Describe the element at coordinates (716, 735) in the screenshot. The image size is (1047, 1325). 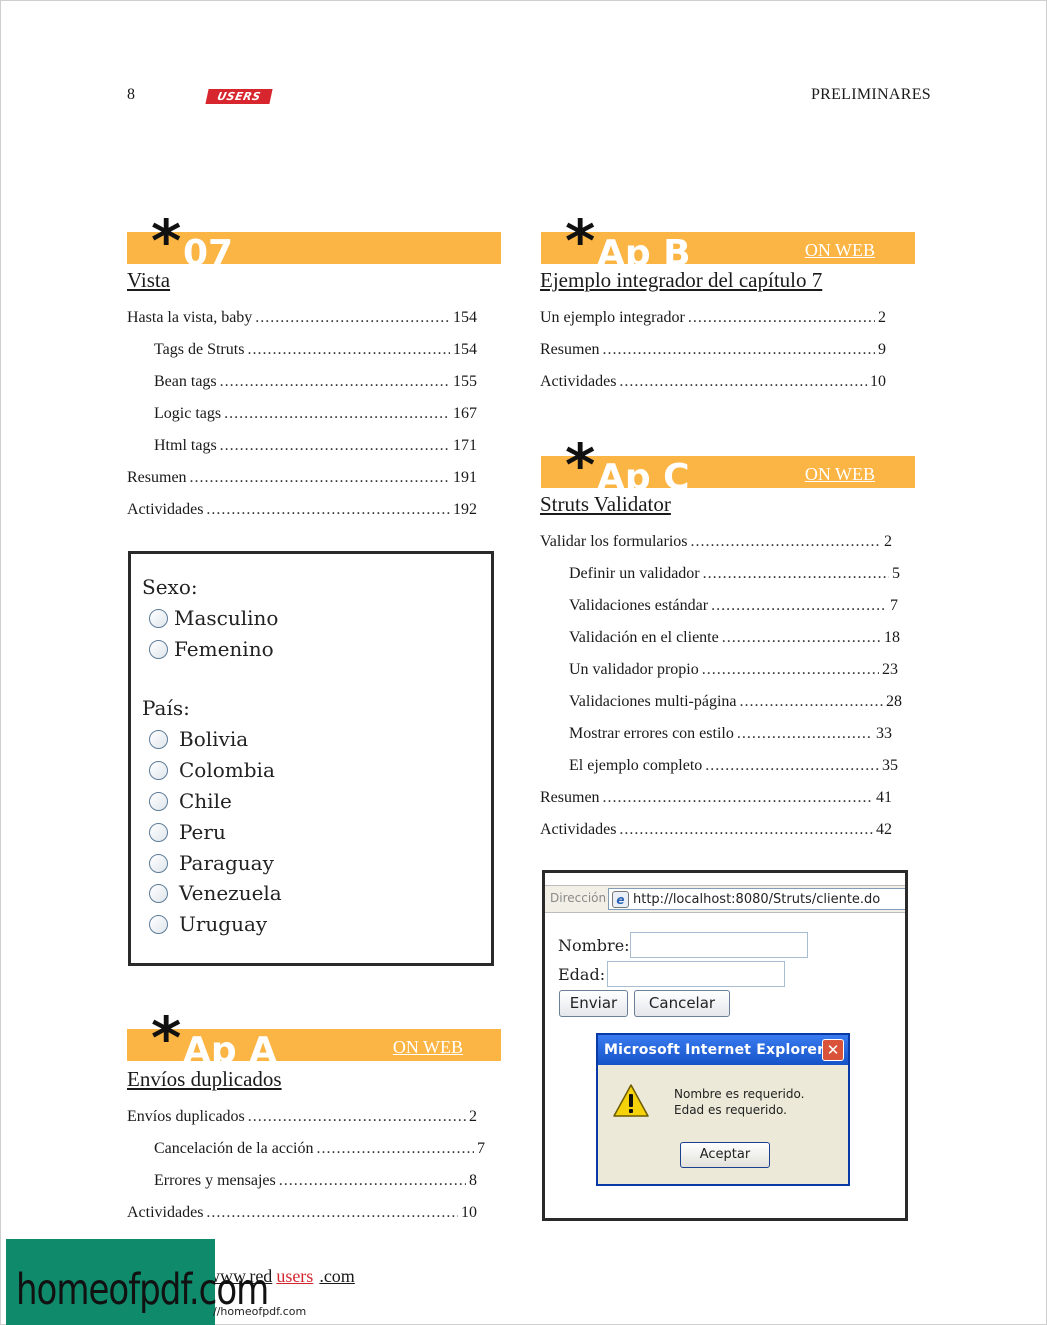
I see `toc-entry: Mostrar errores con estilo33` at that location.